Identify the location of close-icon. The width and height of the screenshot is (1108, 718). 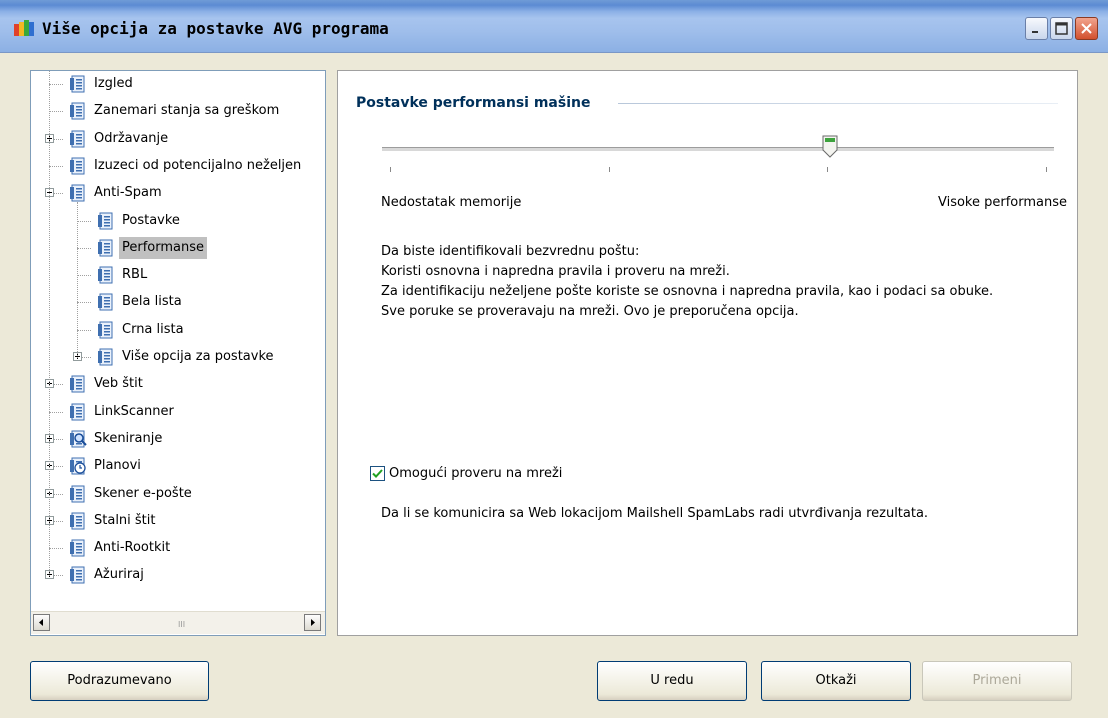
(1086, 28).